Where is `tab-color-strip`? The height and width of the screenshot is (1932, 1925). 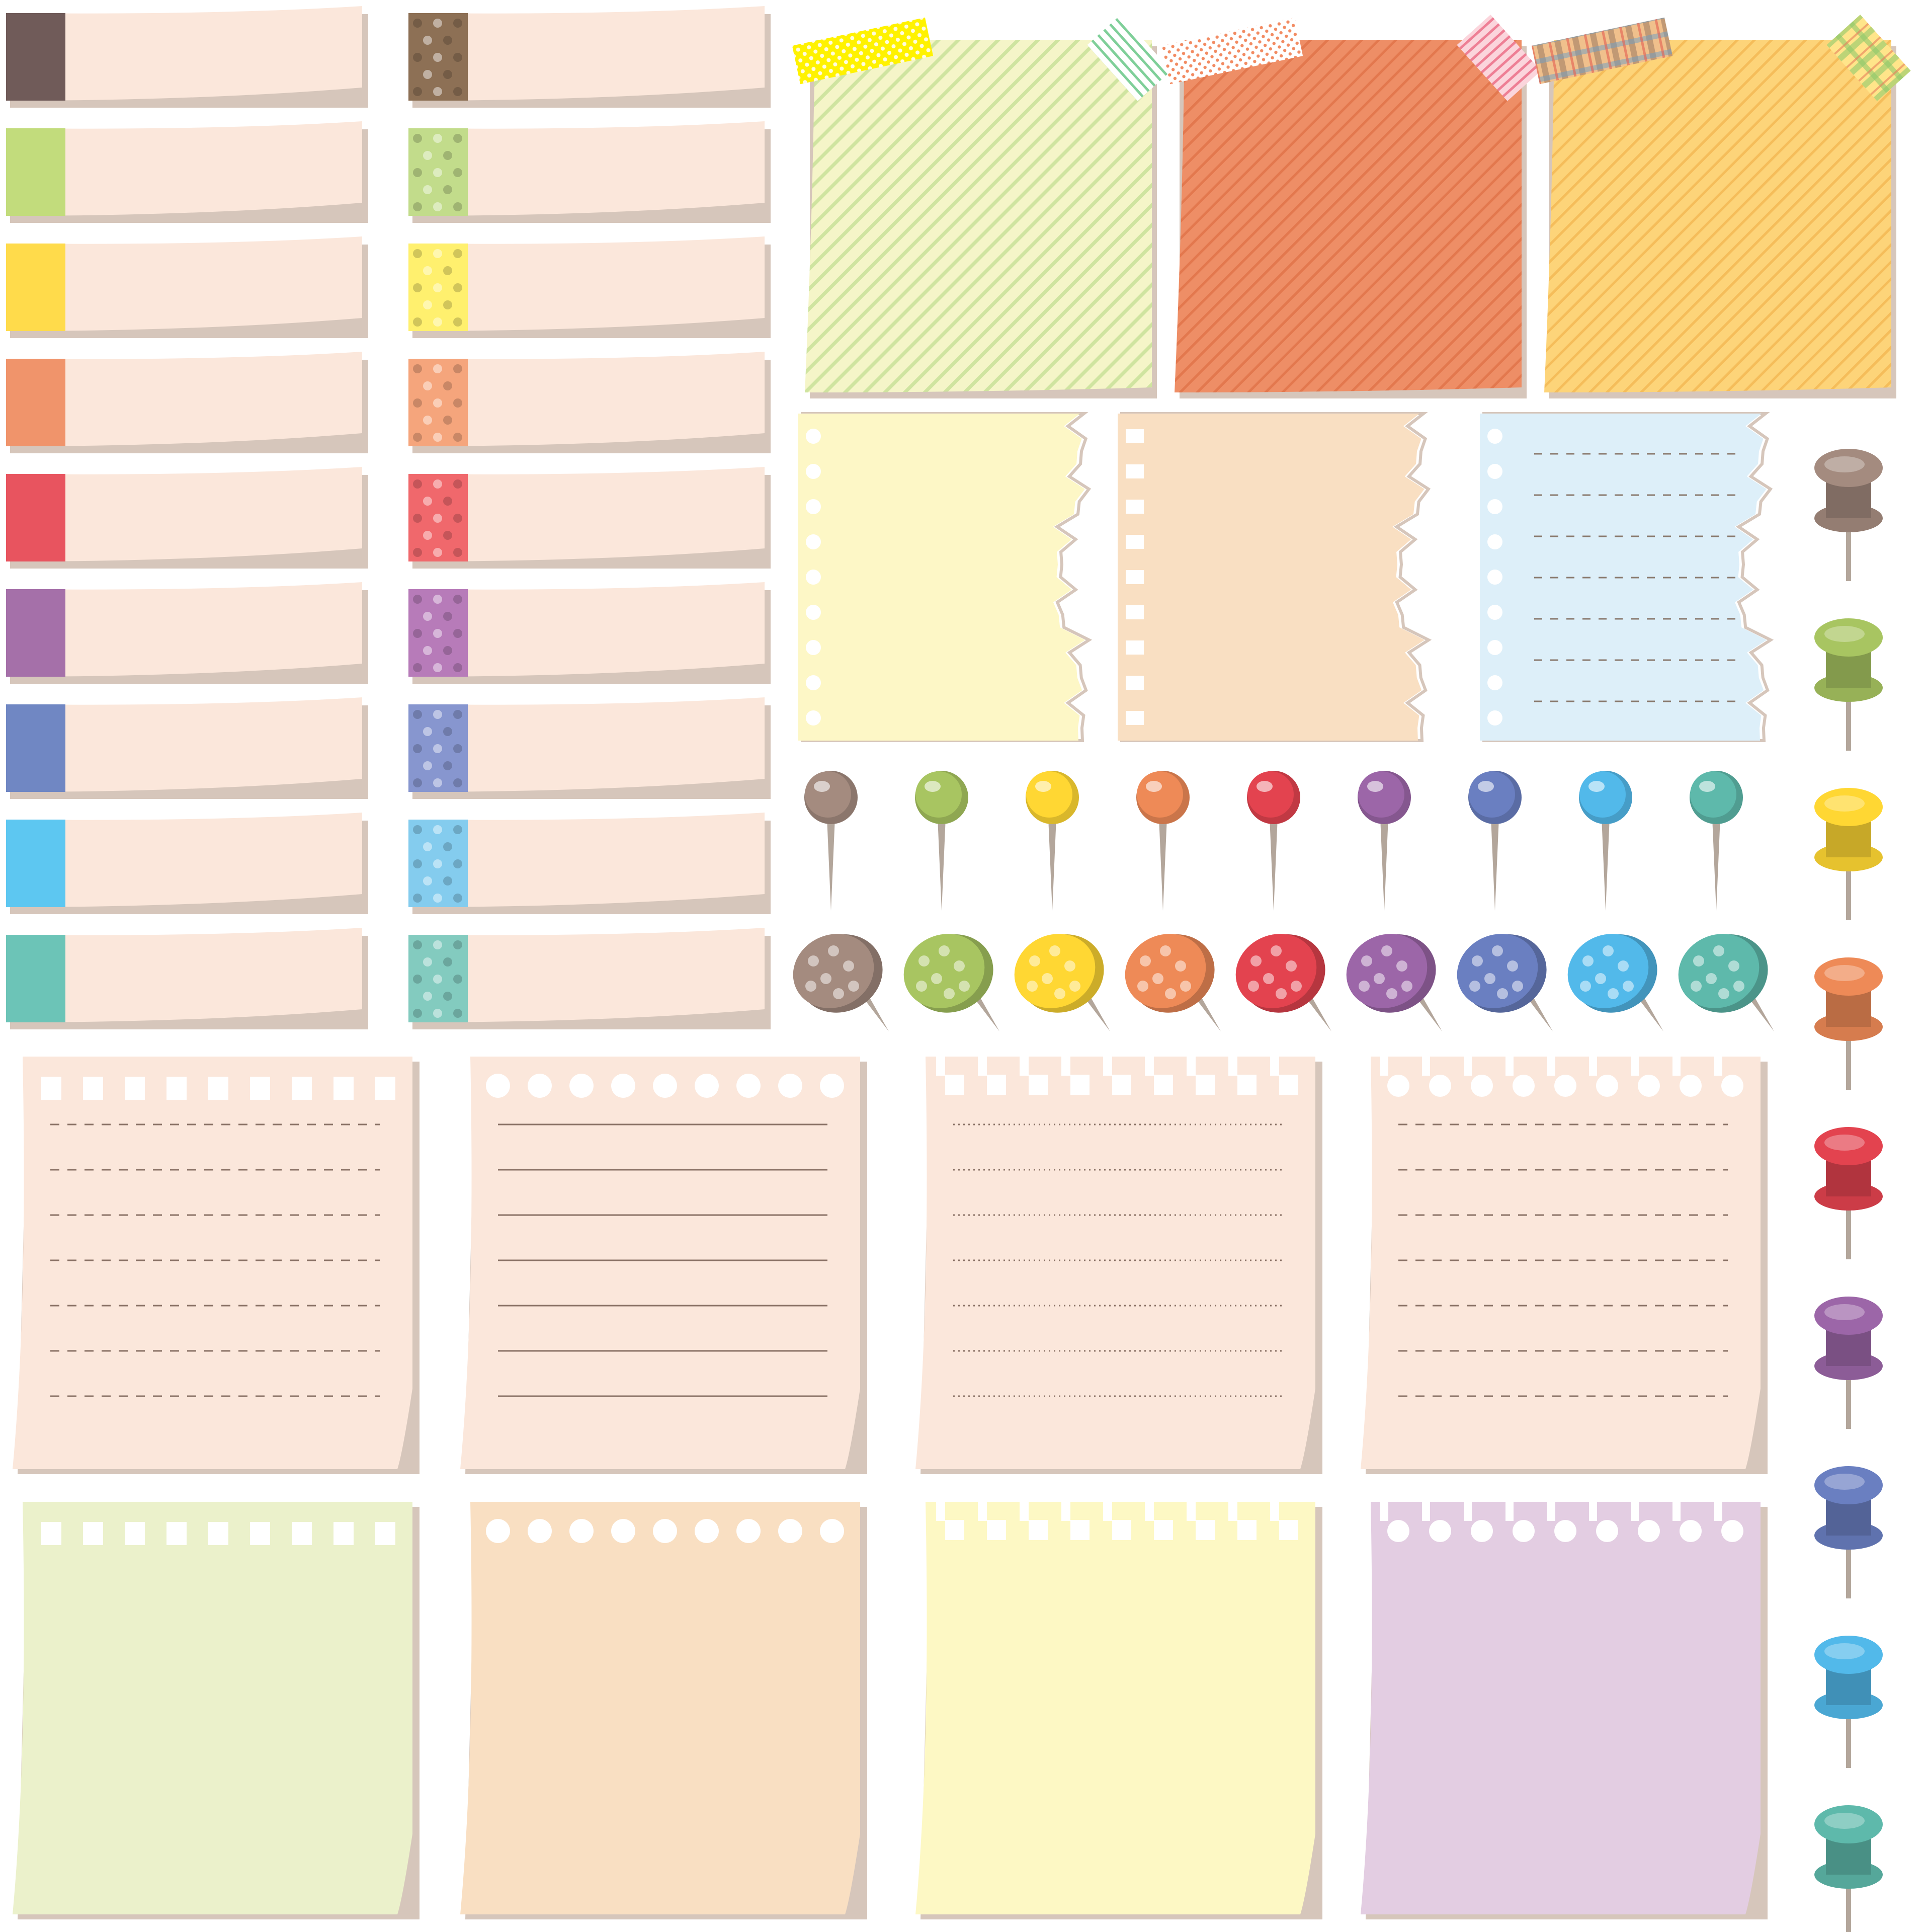 tab-color-strip is located at coordinates (35, 172).